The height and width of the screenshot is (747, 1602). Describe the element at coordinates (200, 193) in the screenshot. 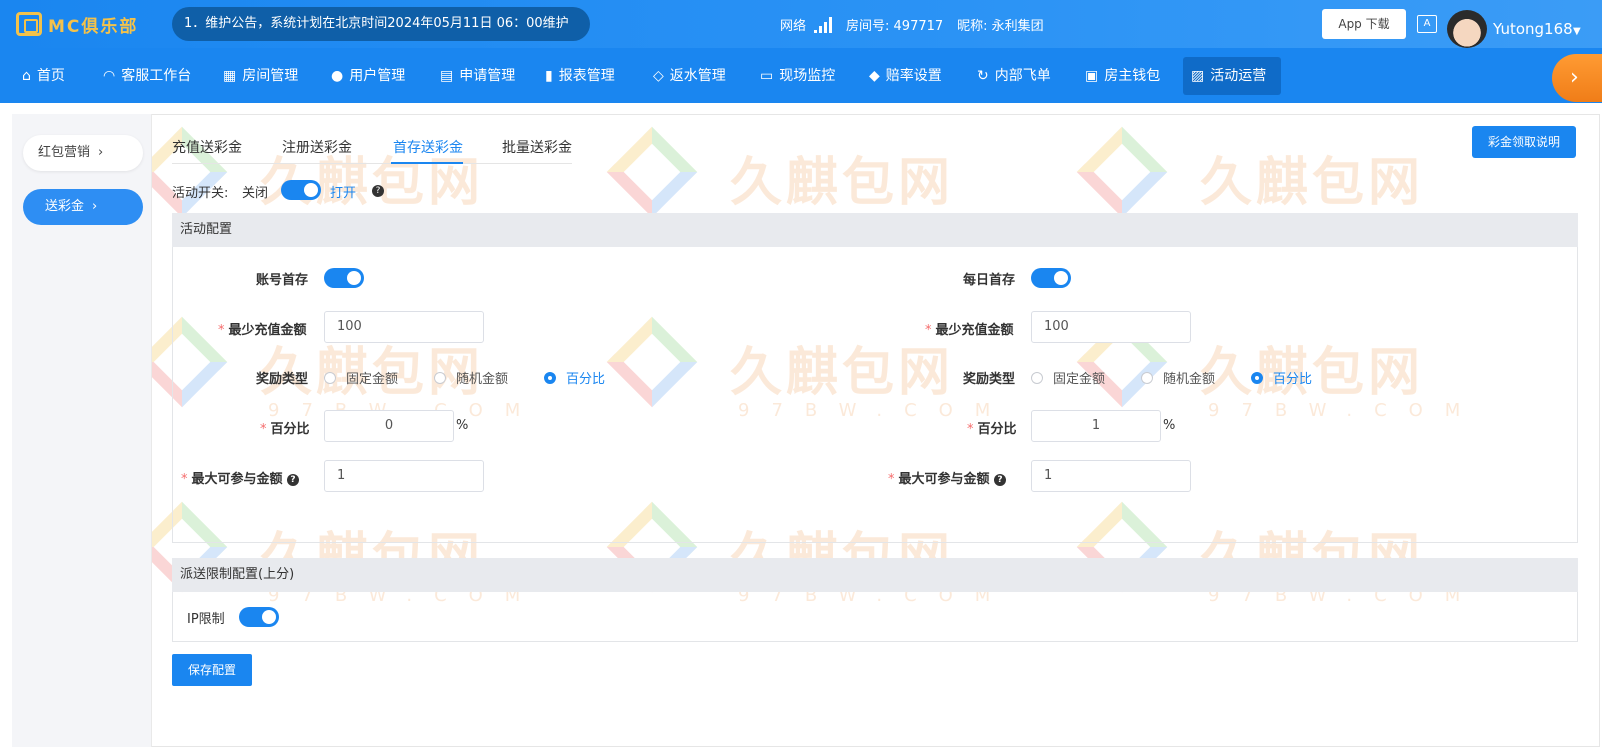

I see `activity-switch-label: 活动开关:` at that location.